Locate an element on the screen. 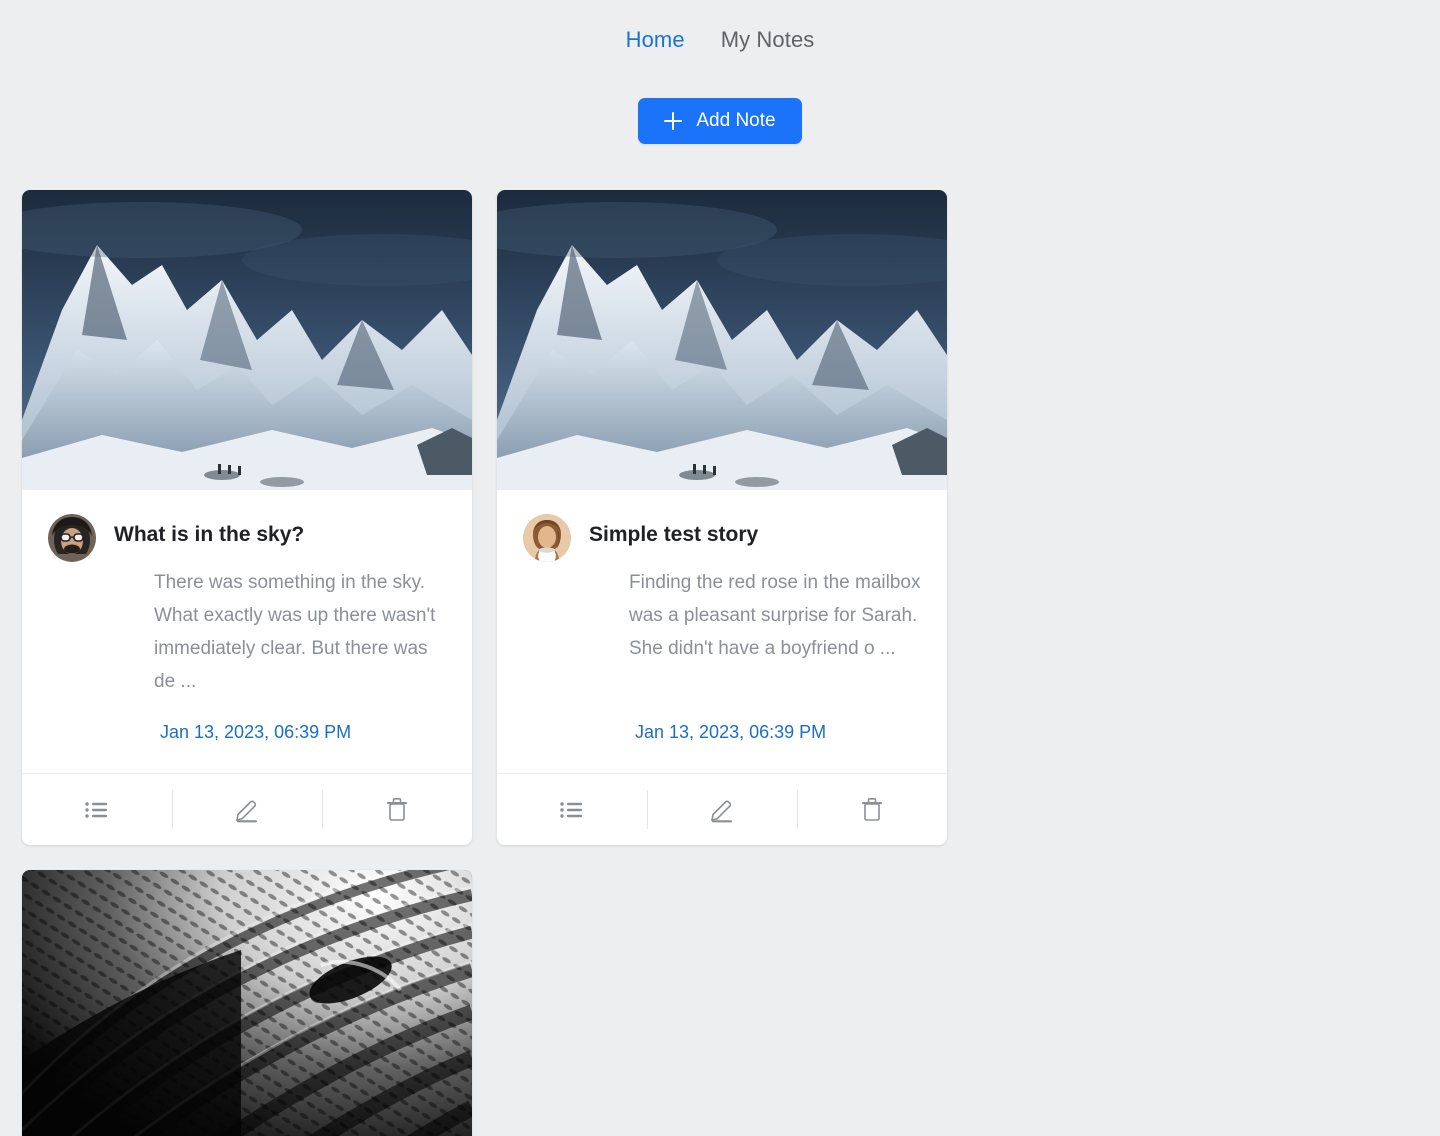 Image resolution: width=1440 pixels, height=1136 pixels. note-header: What is in the sky? is located at coordinates (247, 537).